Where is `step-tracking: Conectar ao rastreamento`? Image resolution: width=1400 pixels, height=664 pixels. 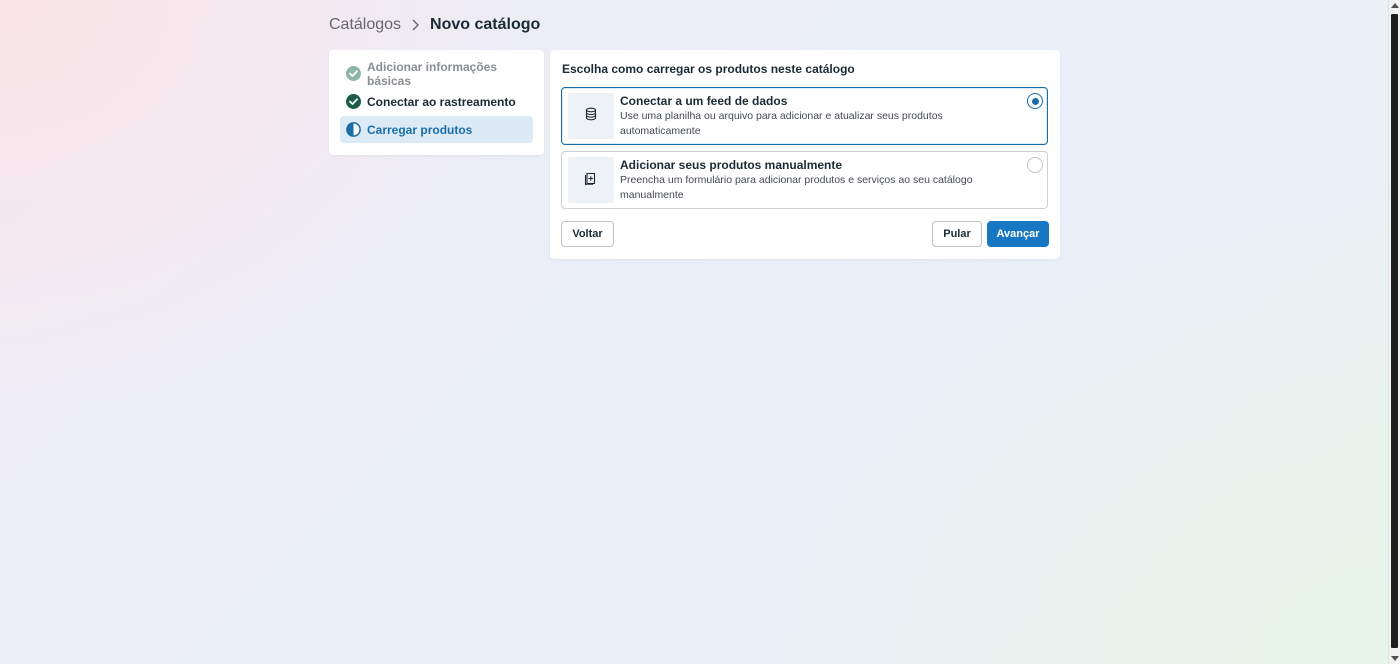 step-tracking: Conectar ao rastreamento is located at coordinates (436, 101).